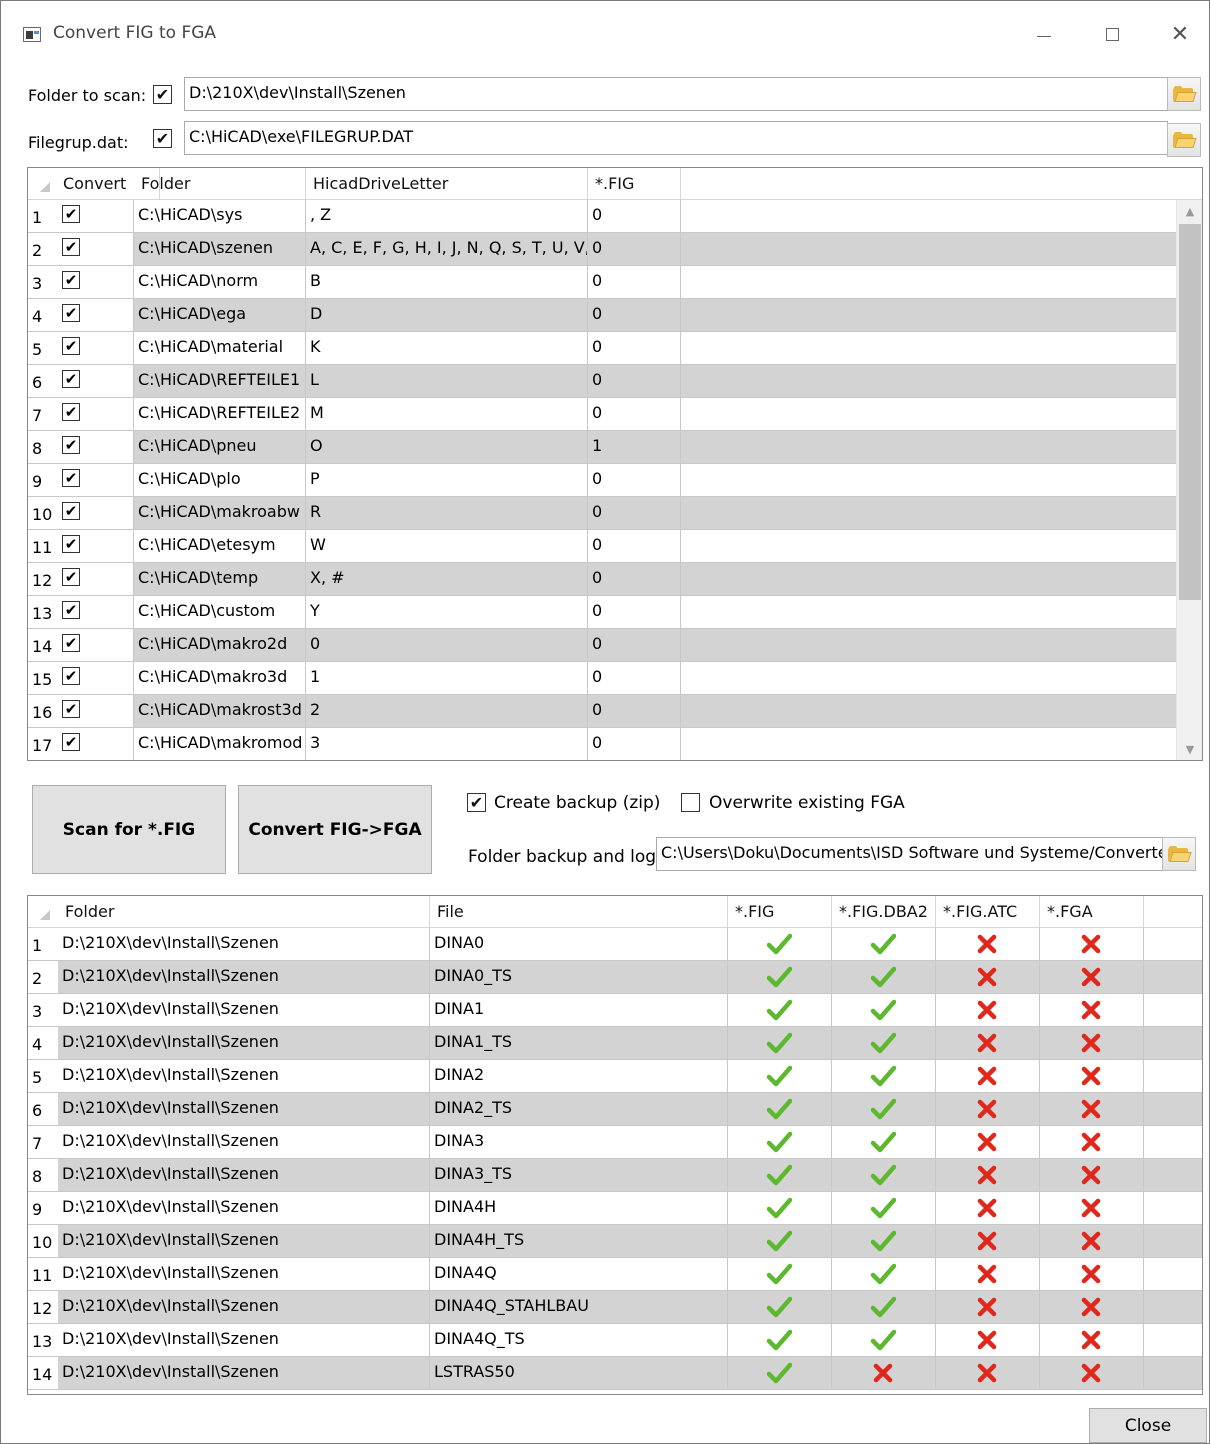  Describe the element at coordinates (1190, 412) in the screenshot. I see `folders-grid-scroll-thumb` at that location.